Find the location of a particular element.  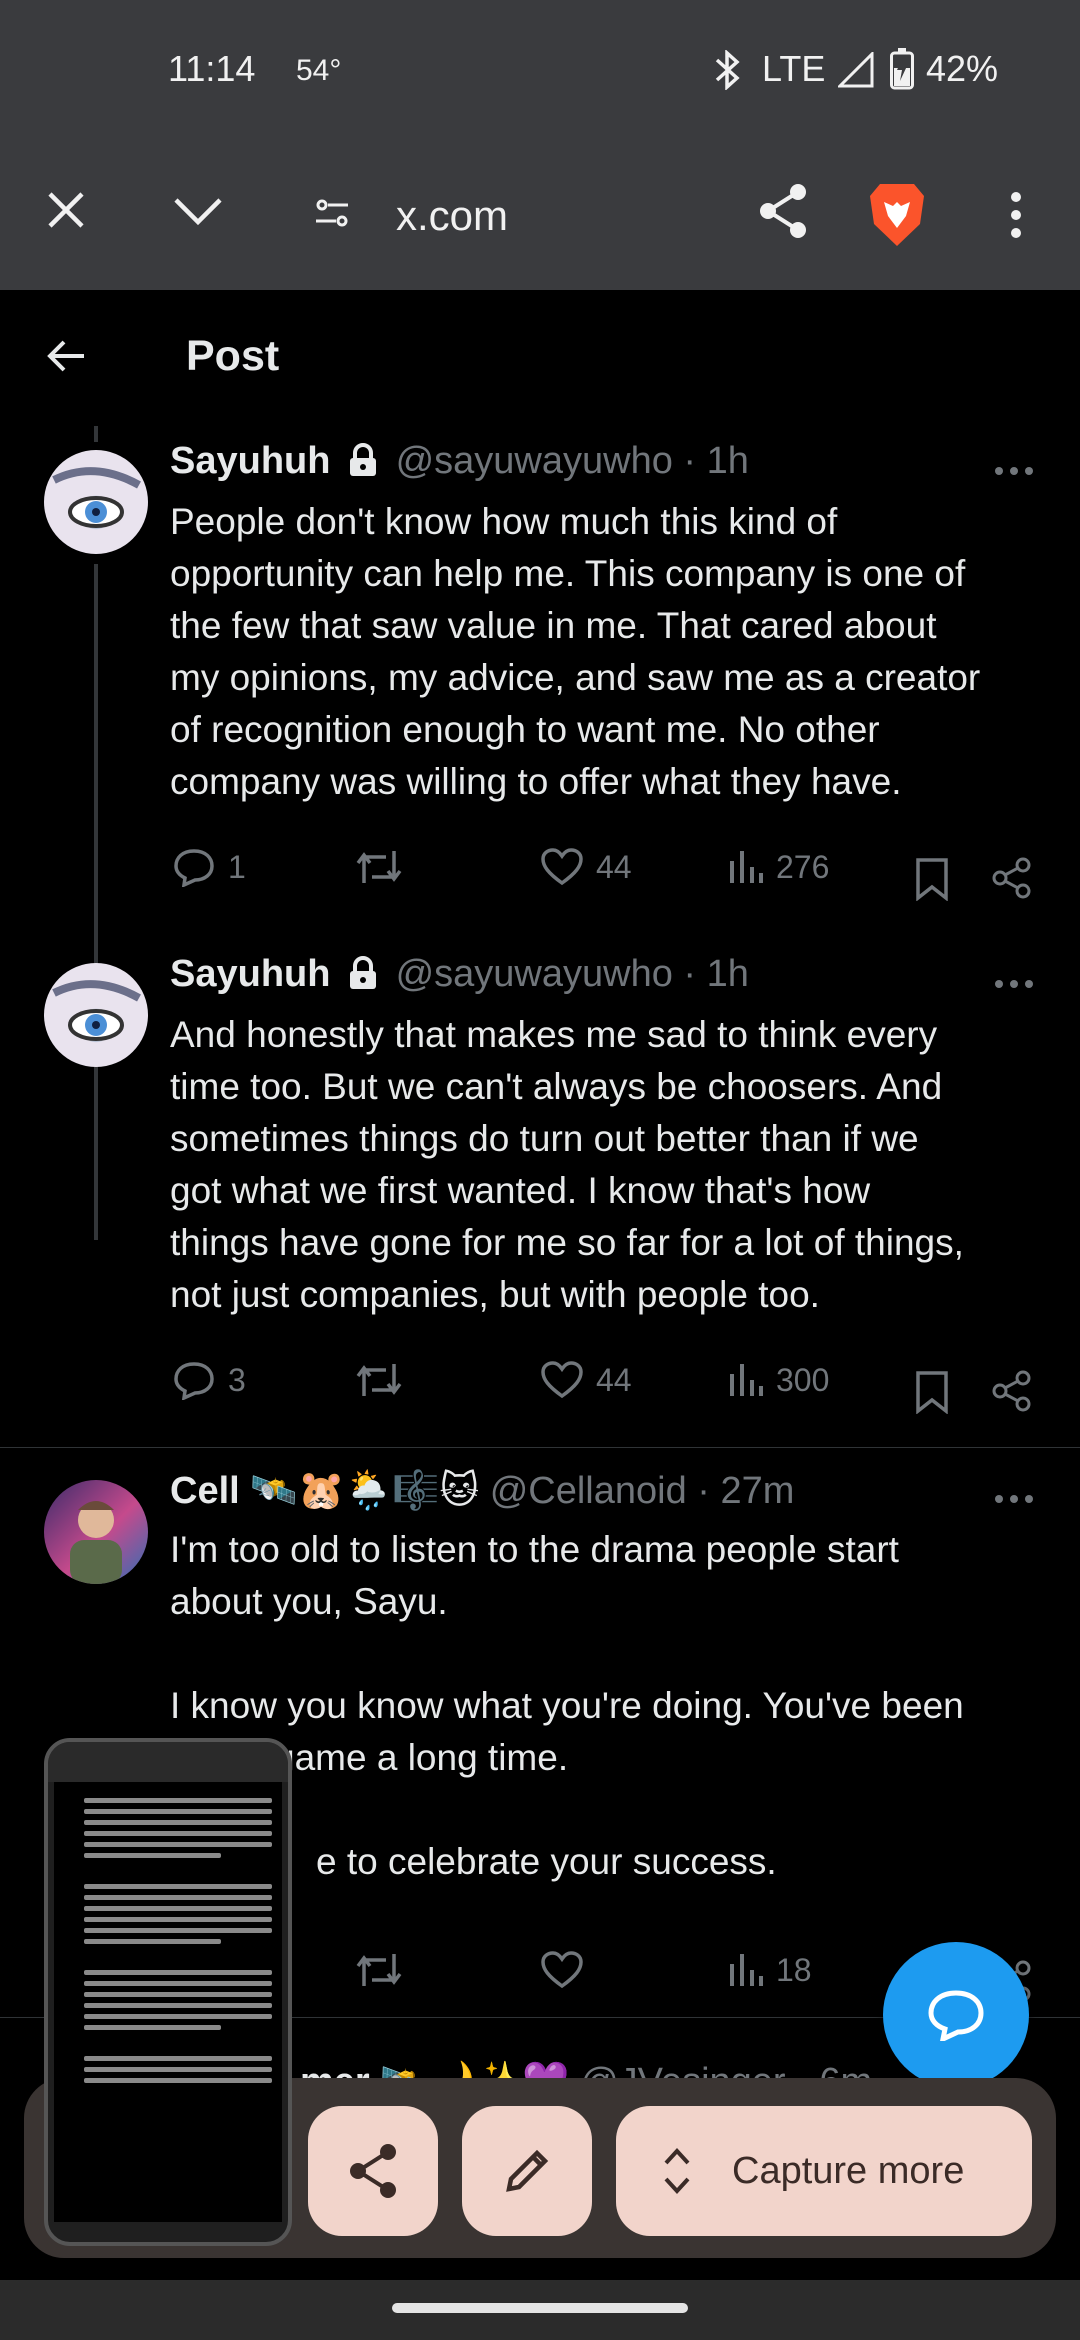

views-button: 300 is located at coordinates (778, 1380).